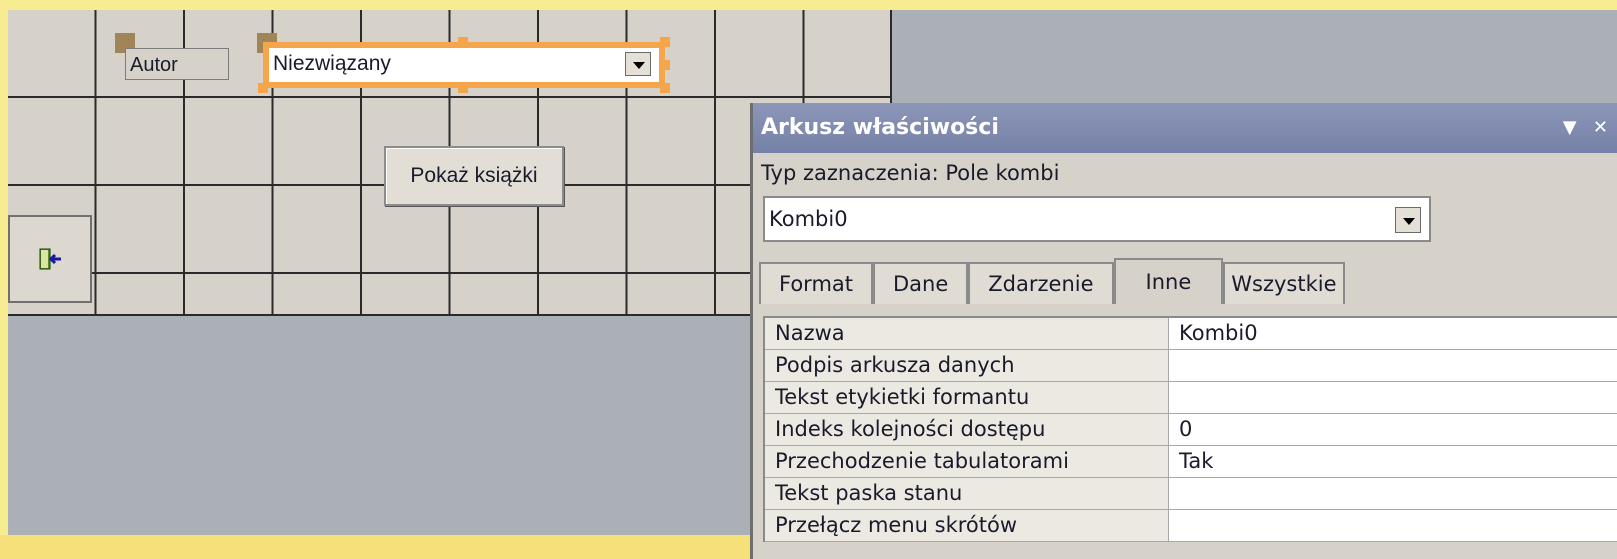 The width and height of the screenshot is (1617, 559). I want to click on table-row: Przechodzenie tabulatorami Tak, so click(1191, 462).